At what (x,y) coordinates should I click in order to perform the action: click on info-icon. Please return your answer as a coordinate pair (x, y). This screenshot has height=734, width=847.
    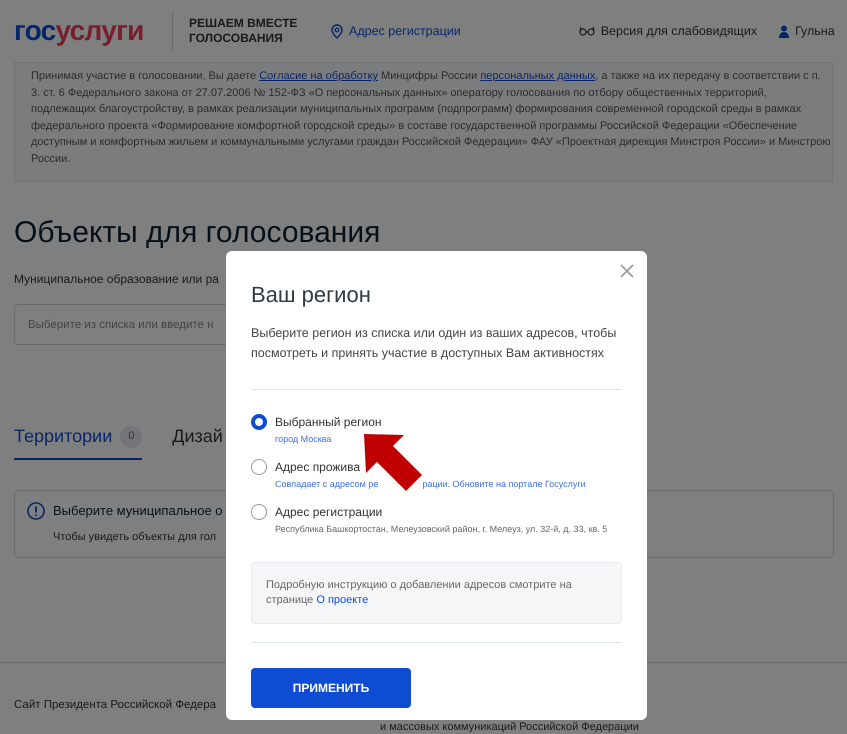
    Looking at the image, I should click on (36, 511).